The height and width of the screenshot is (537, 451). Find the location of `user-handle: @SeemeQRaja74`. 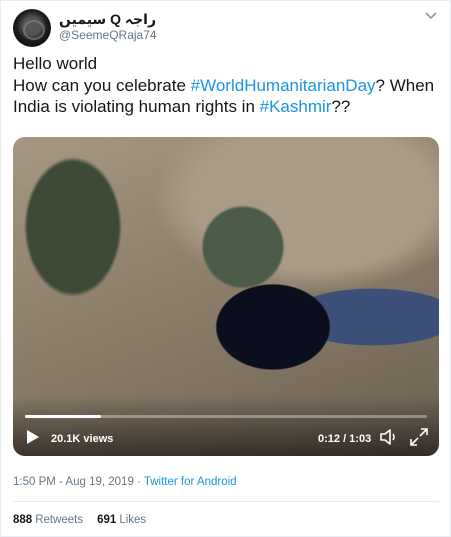

user-handle: @SeemeQRaja74 is located at coordinates (108, 35).